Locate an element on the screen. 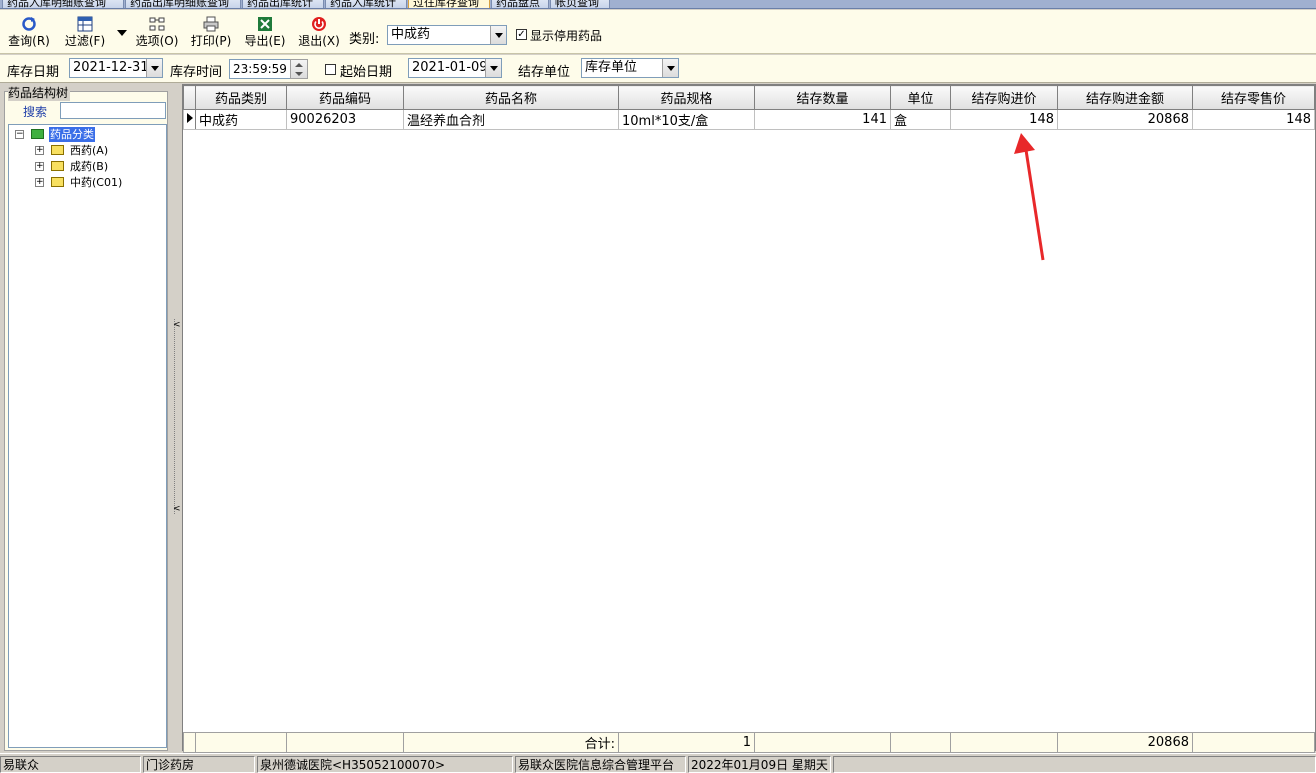 Image resolution: width=1316 pixels, height=773 pixels. cell-qty: 141 is located at coordinates (822, 119).